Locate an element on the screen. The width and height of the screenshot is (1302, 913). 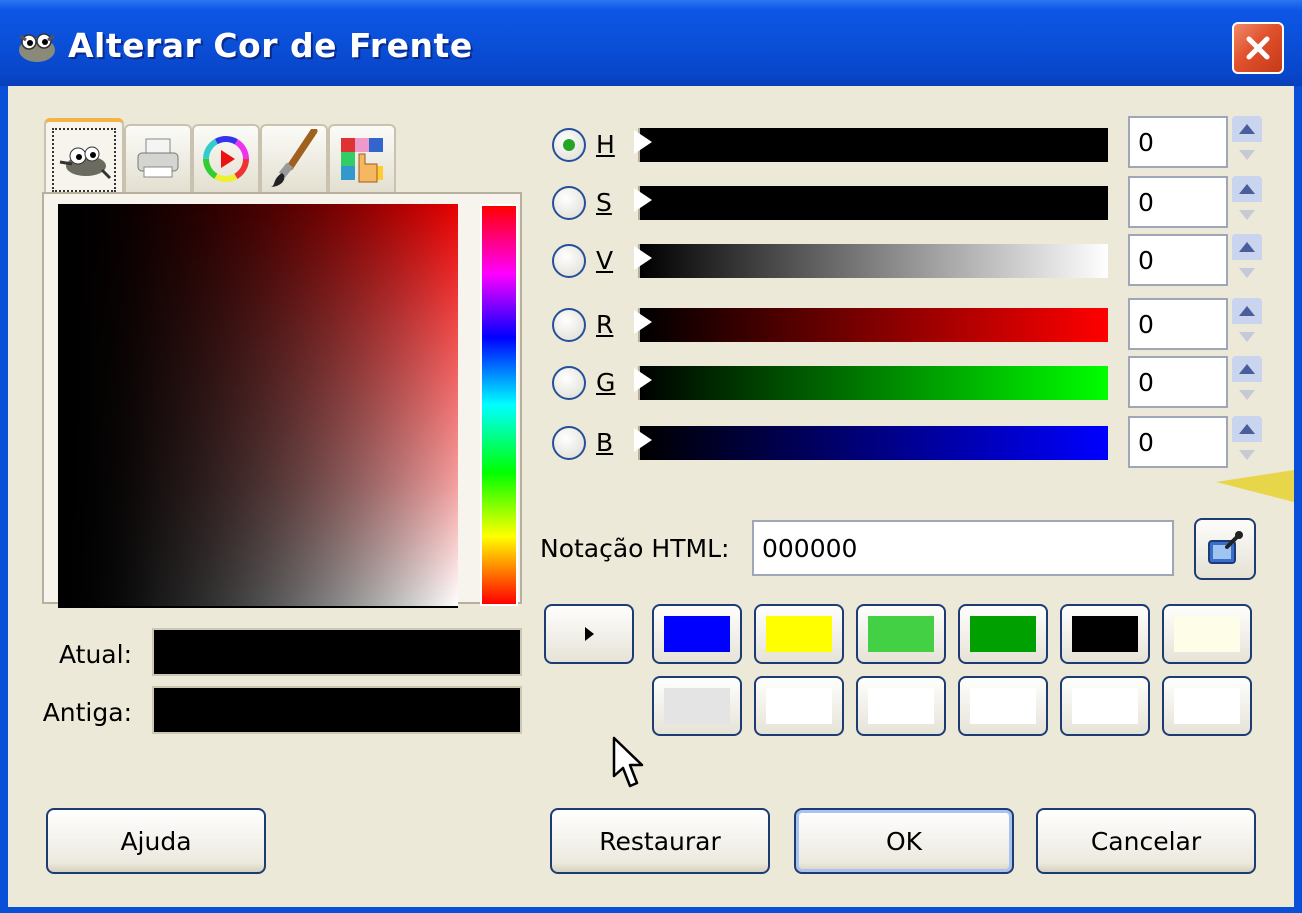
label-g: G is located at coordinates (606, 382).